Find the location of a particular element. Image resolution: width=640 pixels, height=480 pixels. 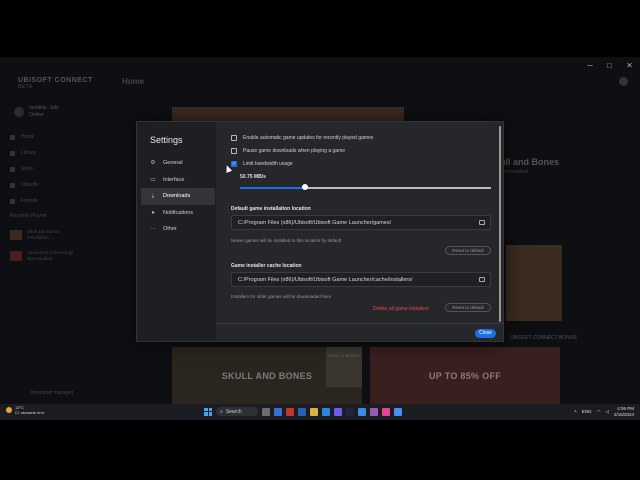

featured-subtitle: Not Installed is located at coordinates (514, 172).